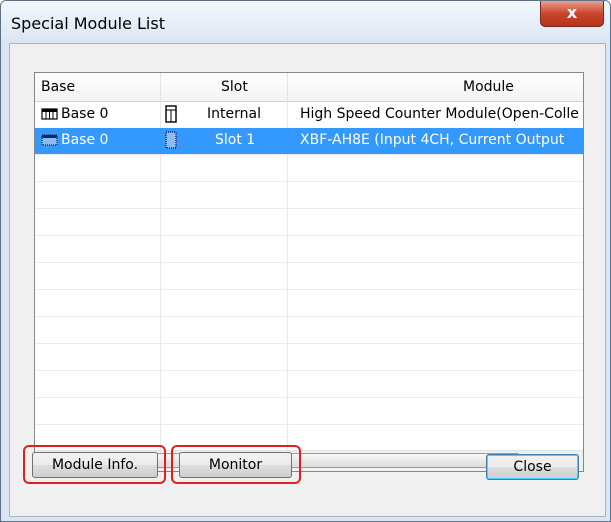 This screenshot has width=611, height=522. Describe the element at coordinates (234, 114) in the screenshot. I see `slot-cell: Internal` at that location.